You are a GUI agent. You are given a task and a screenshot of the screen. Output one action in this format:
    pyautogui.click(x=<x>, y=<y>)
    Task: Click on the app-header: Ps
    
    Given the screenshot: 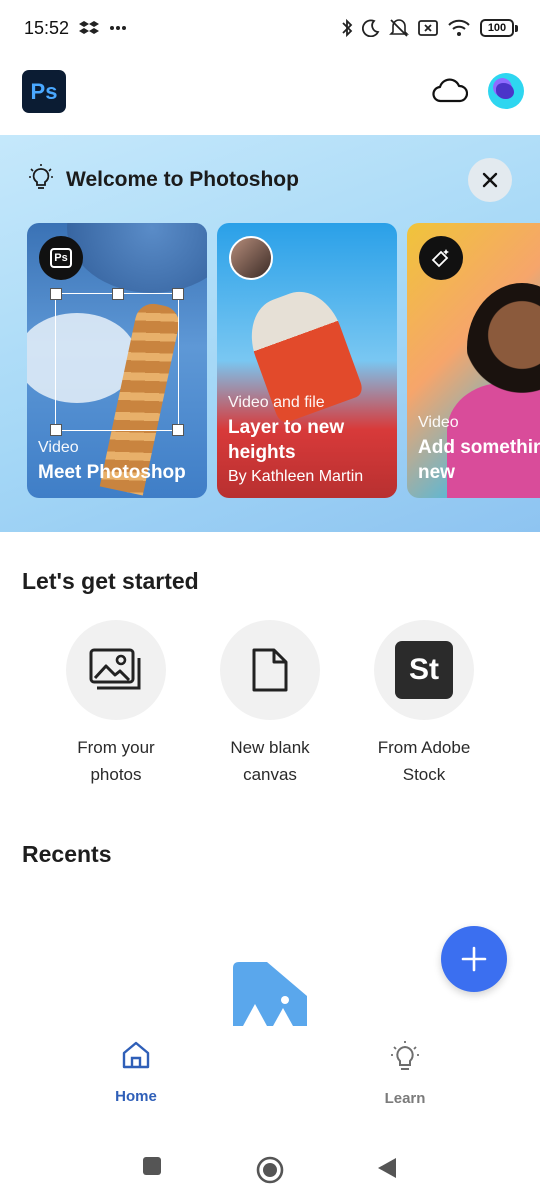 What is the action you would take?
    pyautogui.click(x=270, y=95)
    